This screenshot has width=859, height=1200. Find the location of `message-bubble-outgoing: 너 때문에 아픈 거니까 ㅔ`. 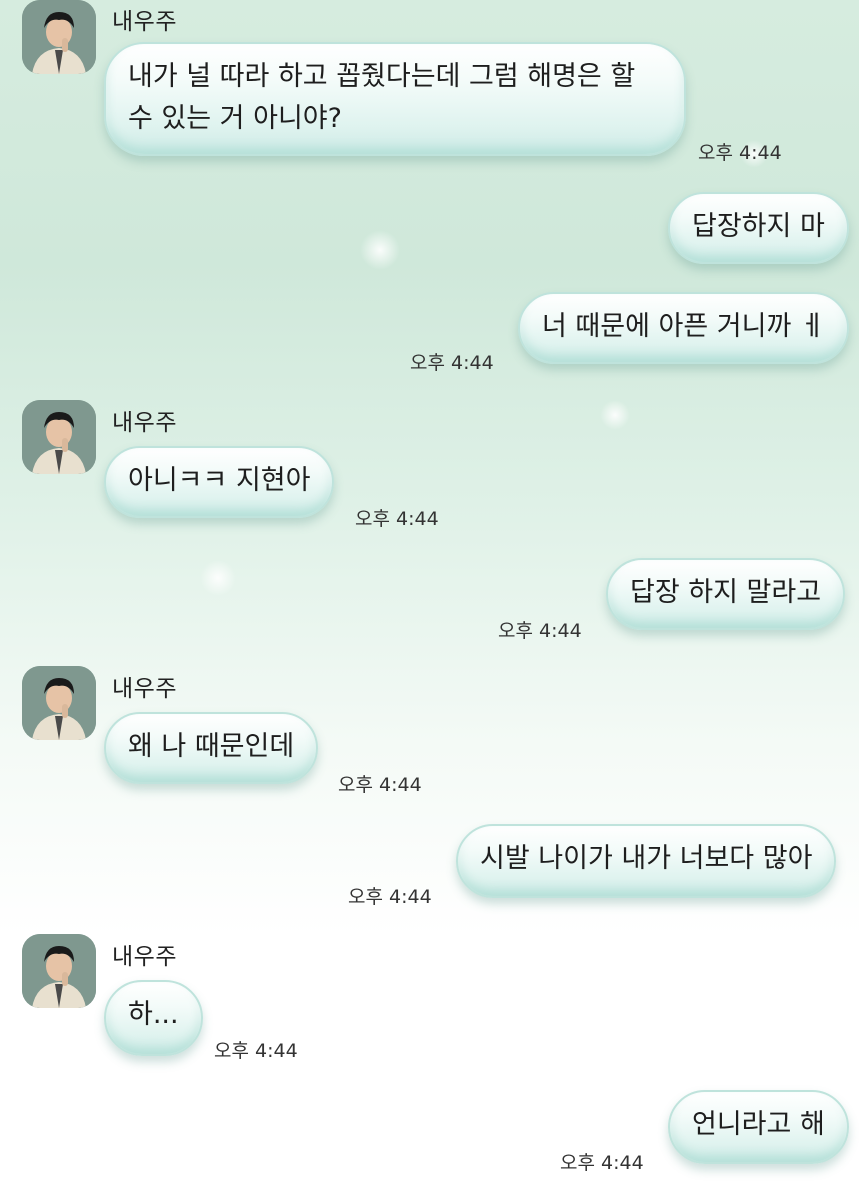

message-bubble-outgoing: 너 때문에 아픈 거니까 ㅔ is located at coordinates (683, 328).